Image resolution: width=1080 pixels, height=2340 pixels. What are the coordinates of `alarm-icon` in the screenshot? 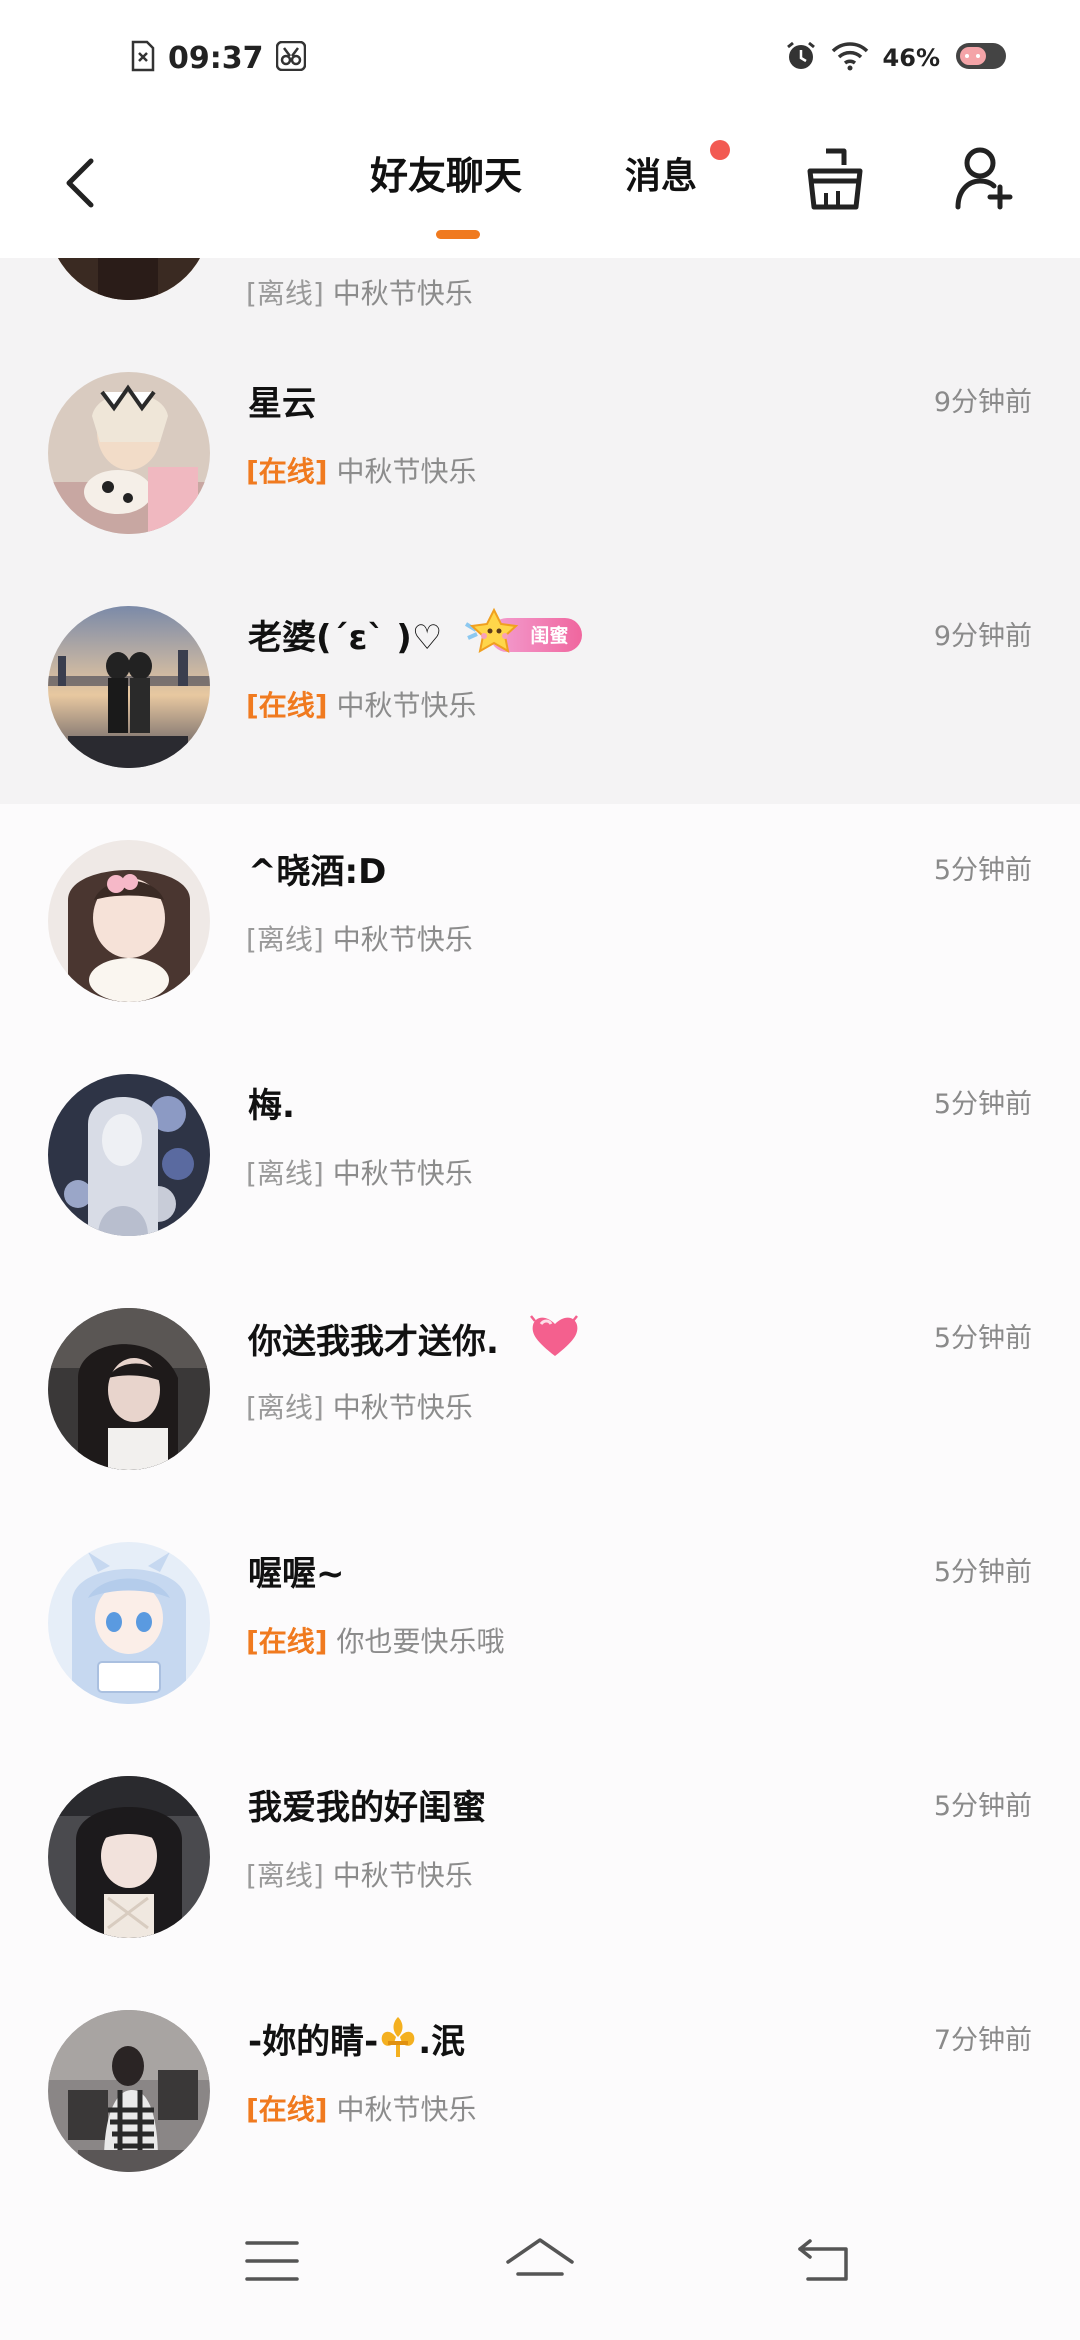 It's located at (801, 58).